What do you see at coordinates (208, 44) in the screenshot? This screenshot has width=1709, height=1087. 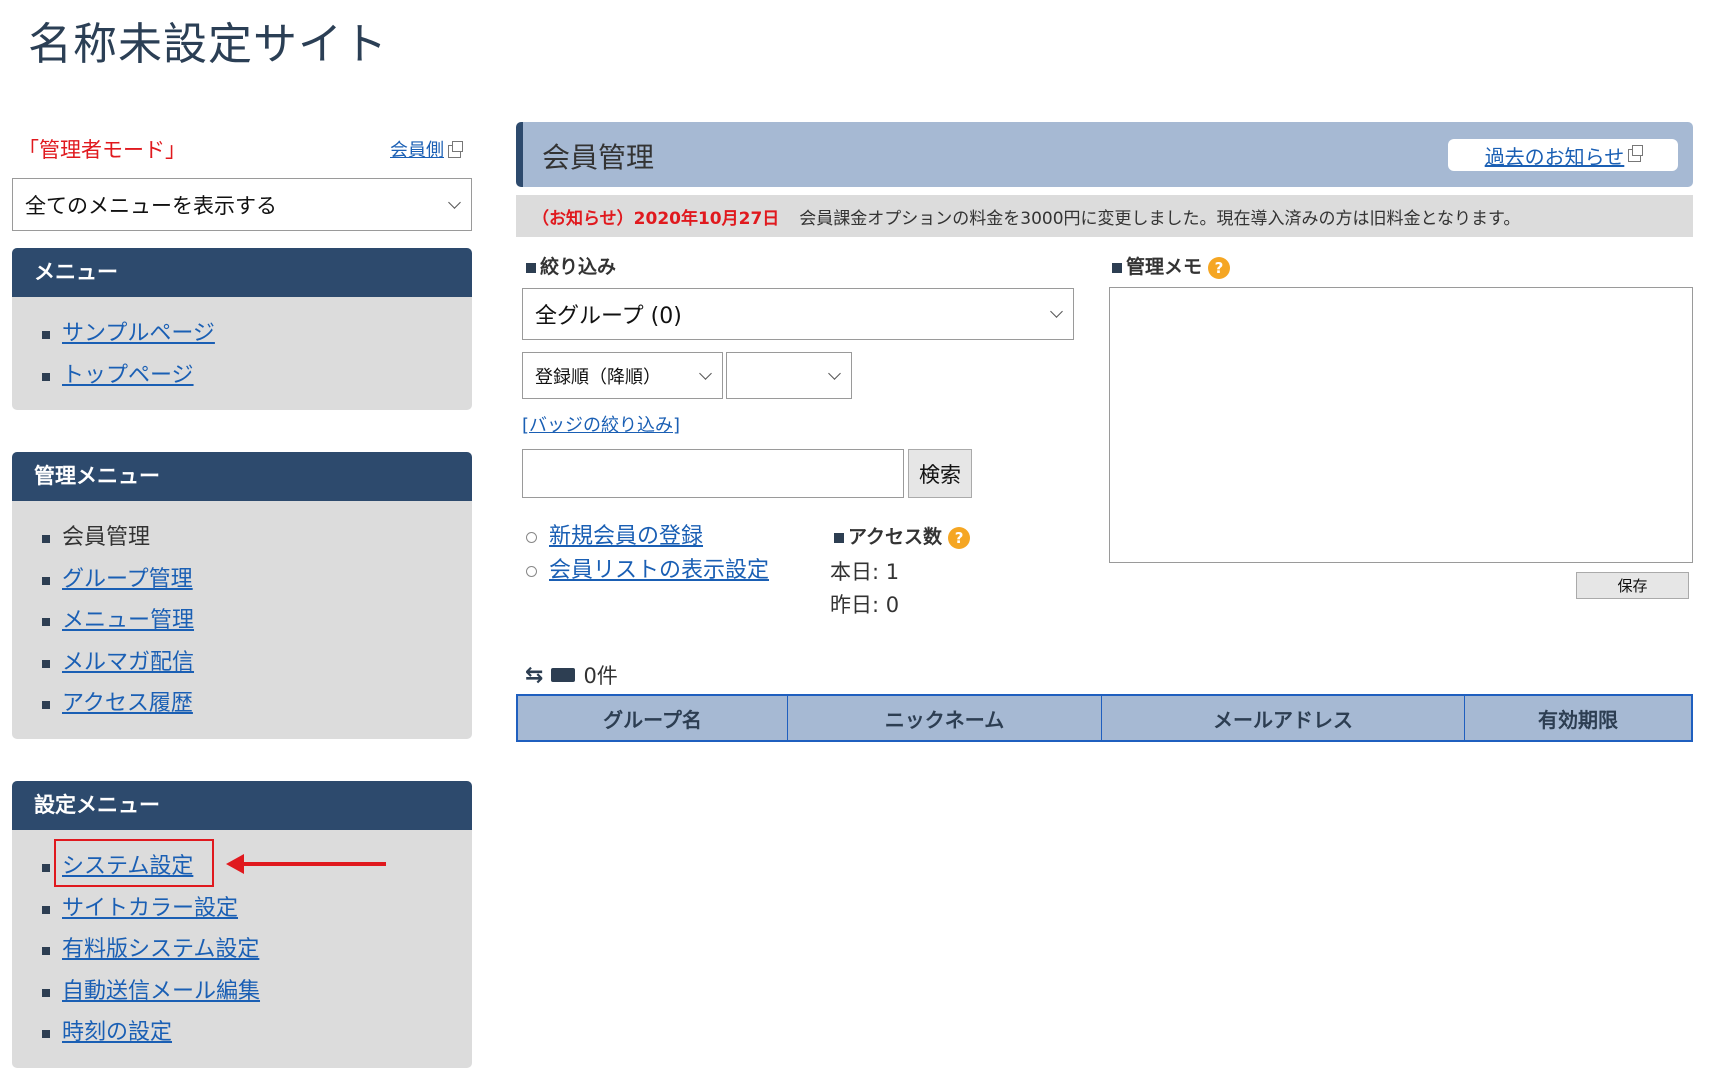 I see `site-title: 名称未設定サイト` at bounding box center [208, 44].